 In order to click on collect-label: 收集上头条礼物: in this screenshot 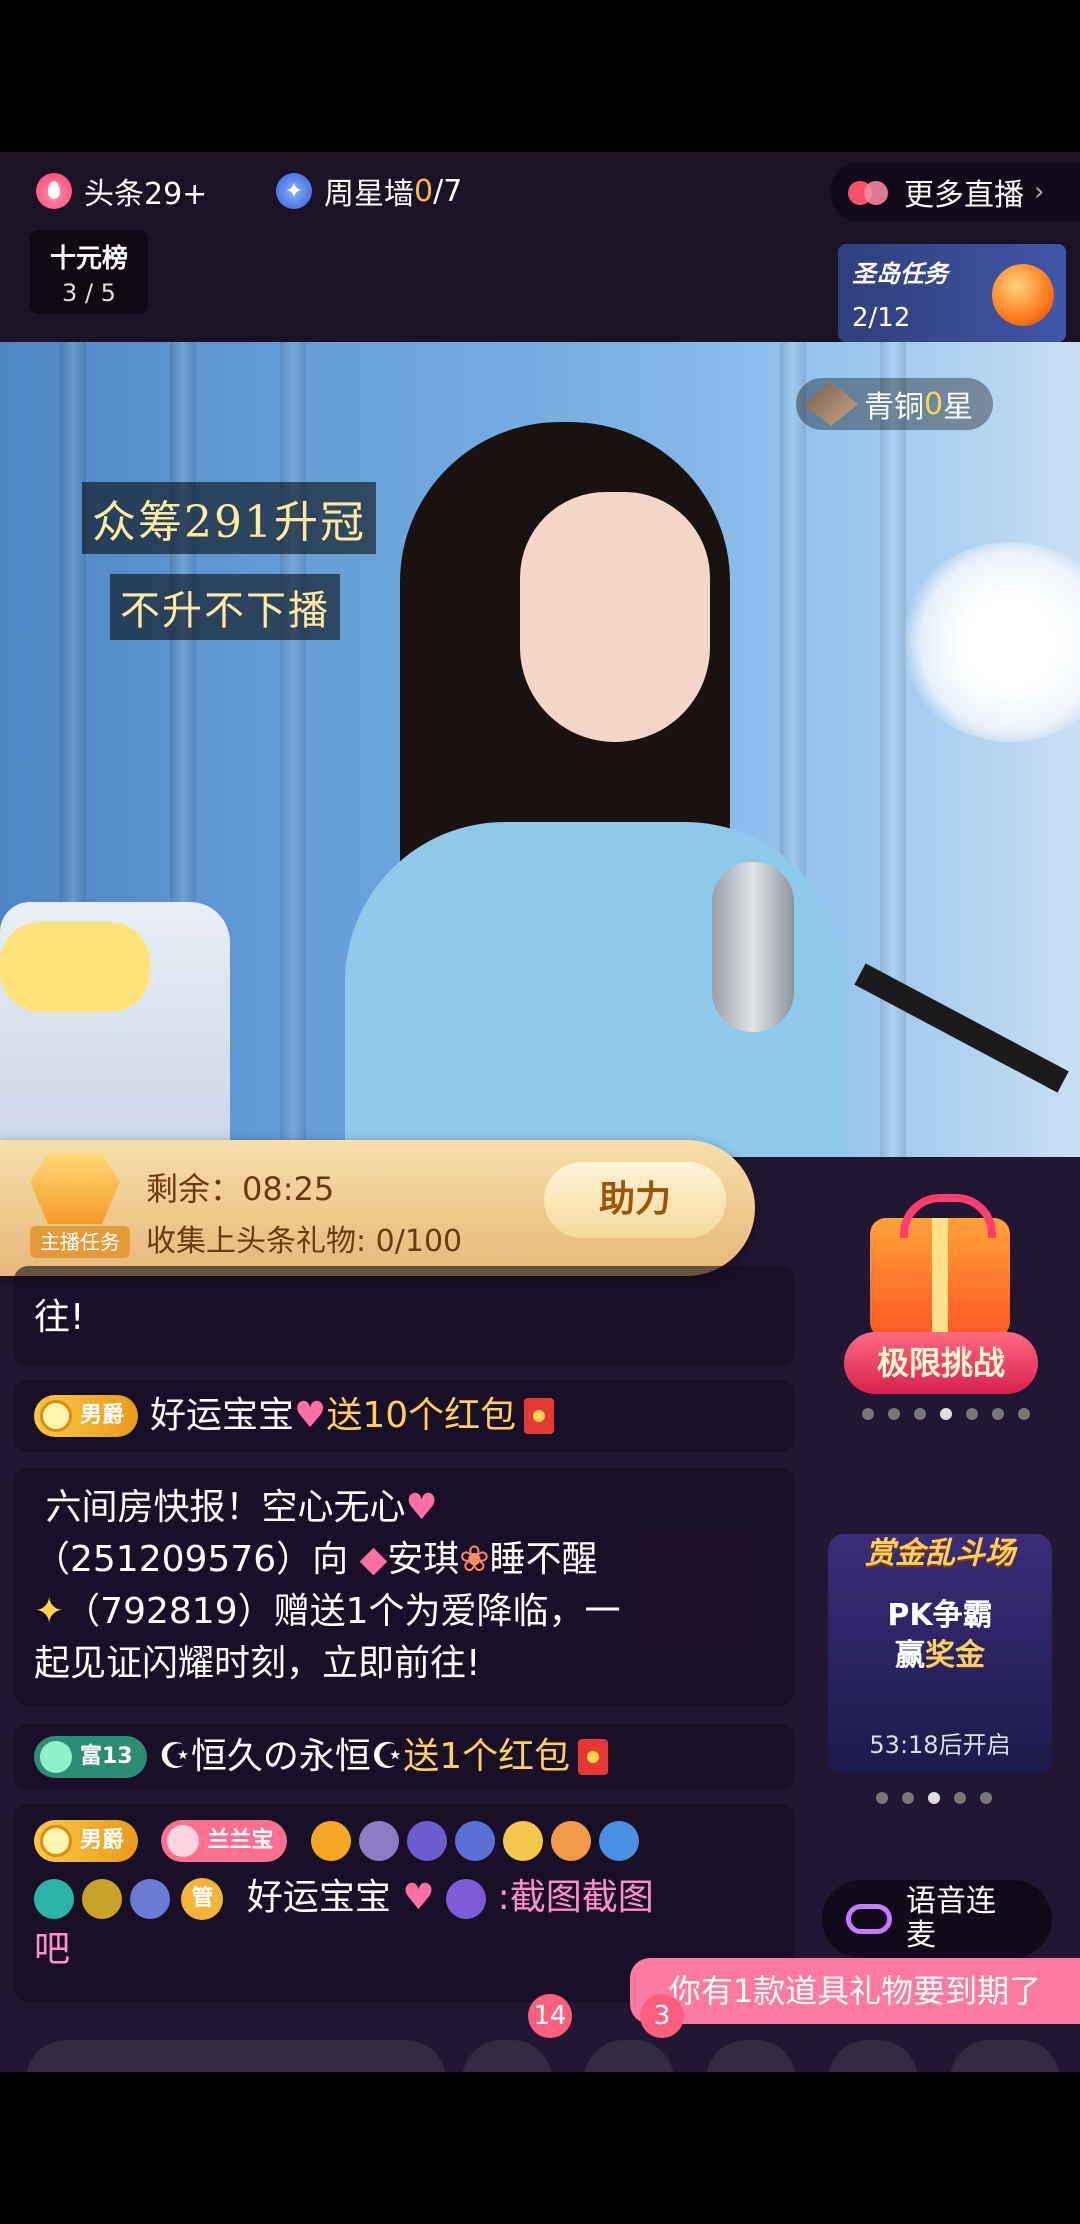, I will do `click(256, 1241)`.